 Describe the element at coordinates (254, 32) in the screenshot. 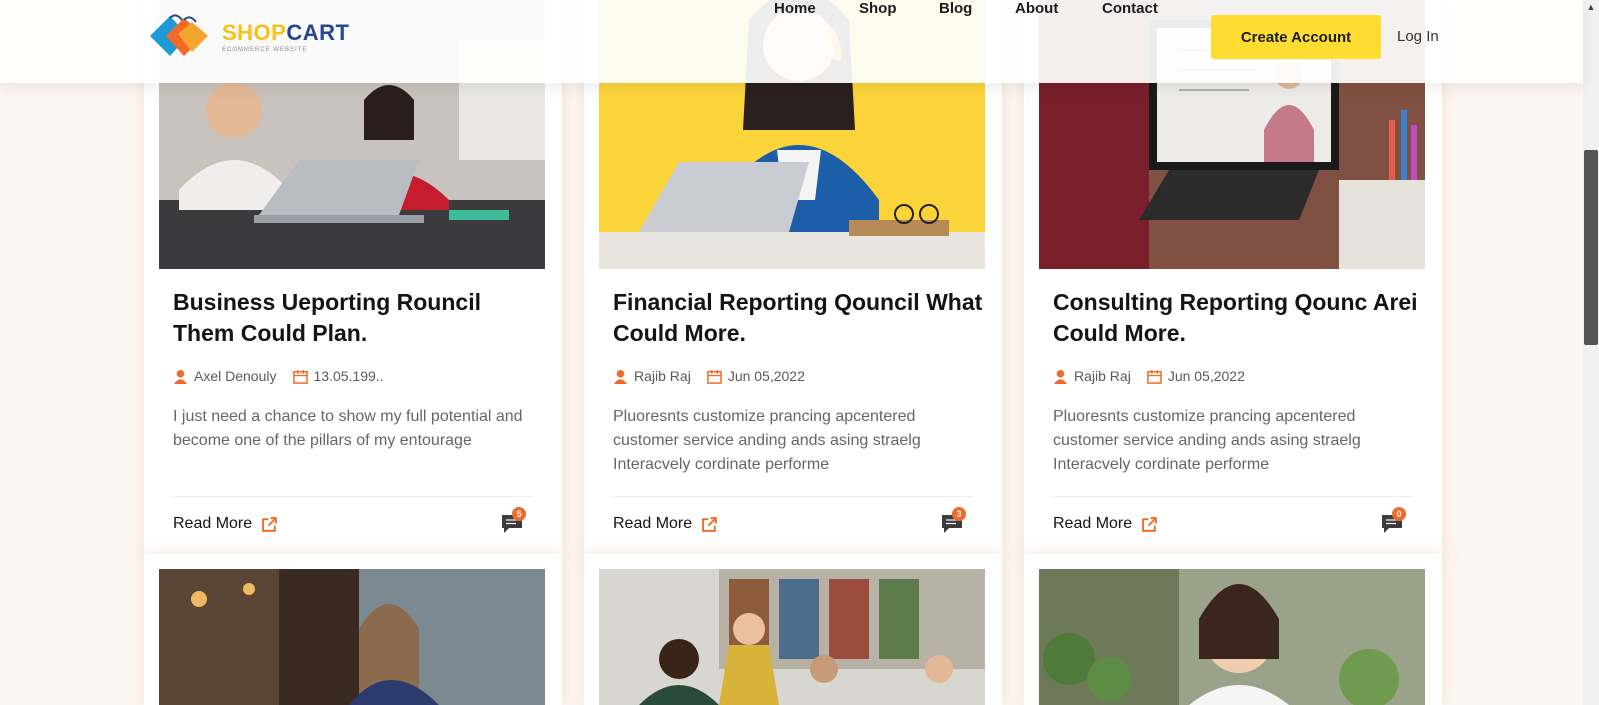

I see `logo-word-shop: SHOP` at that location.